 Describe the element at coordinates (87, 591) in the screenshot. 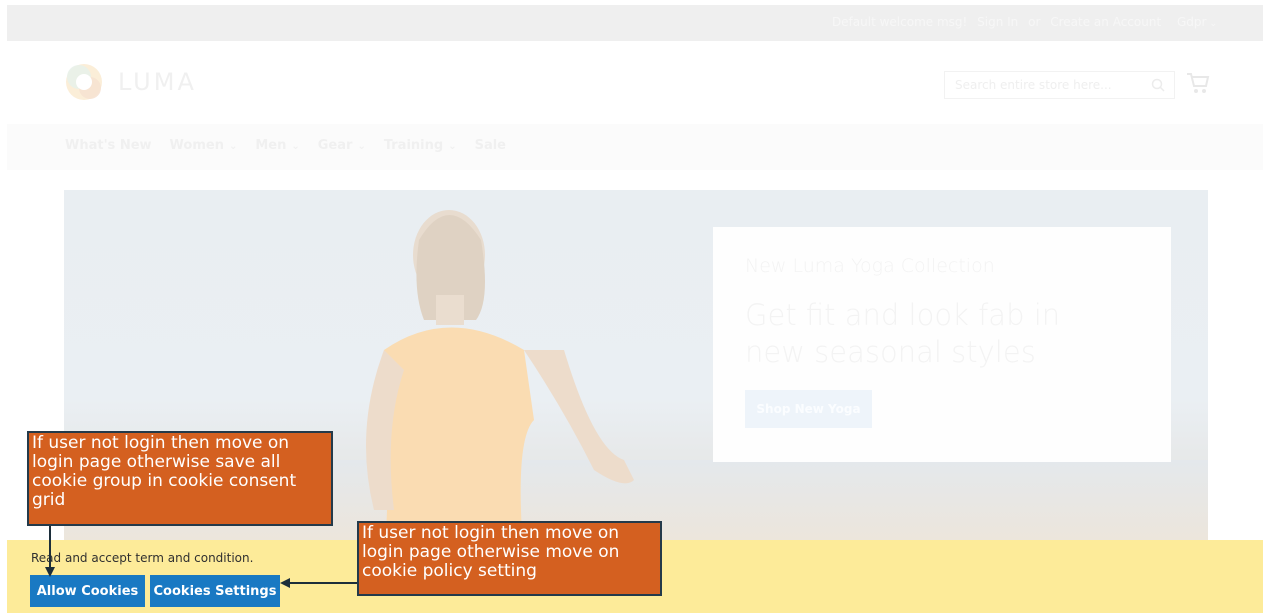

I see `allow-cookies-button: Allow Cookies` at that location.